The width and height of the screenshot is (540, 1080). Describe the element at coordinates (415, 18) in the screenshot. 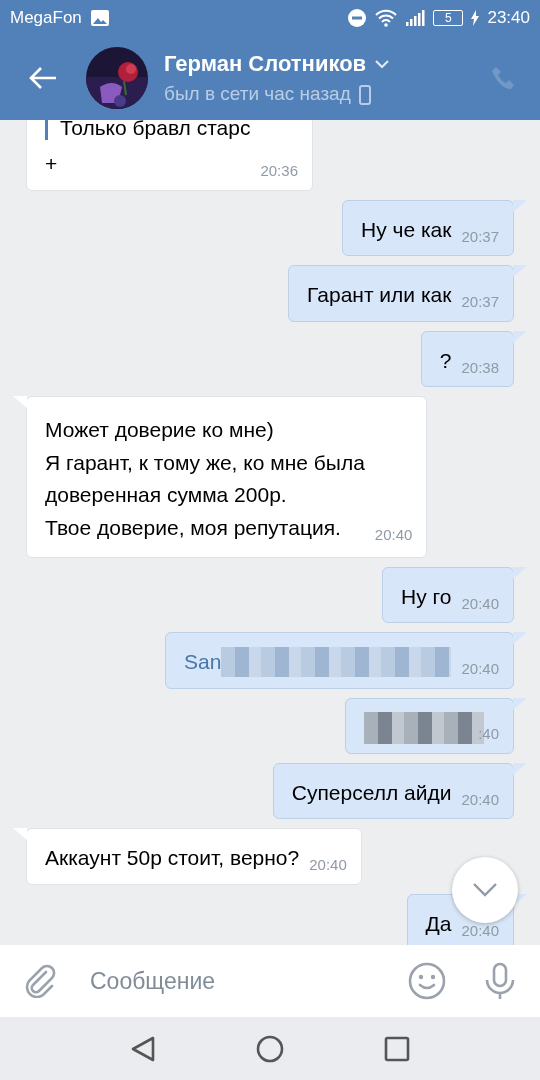

I see `signal-icon` at that location.